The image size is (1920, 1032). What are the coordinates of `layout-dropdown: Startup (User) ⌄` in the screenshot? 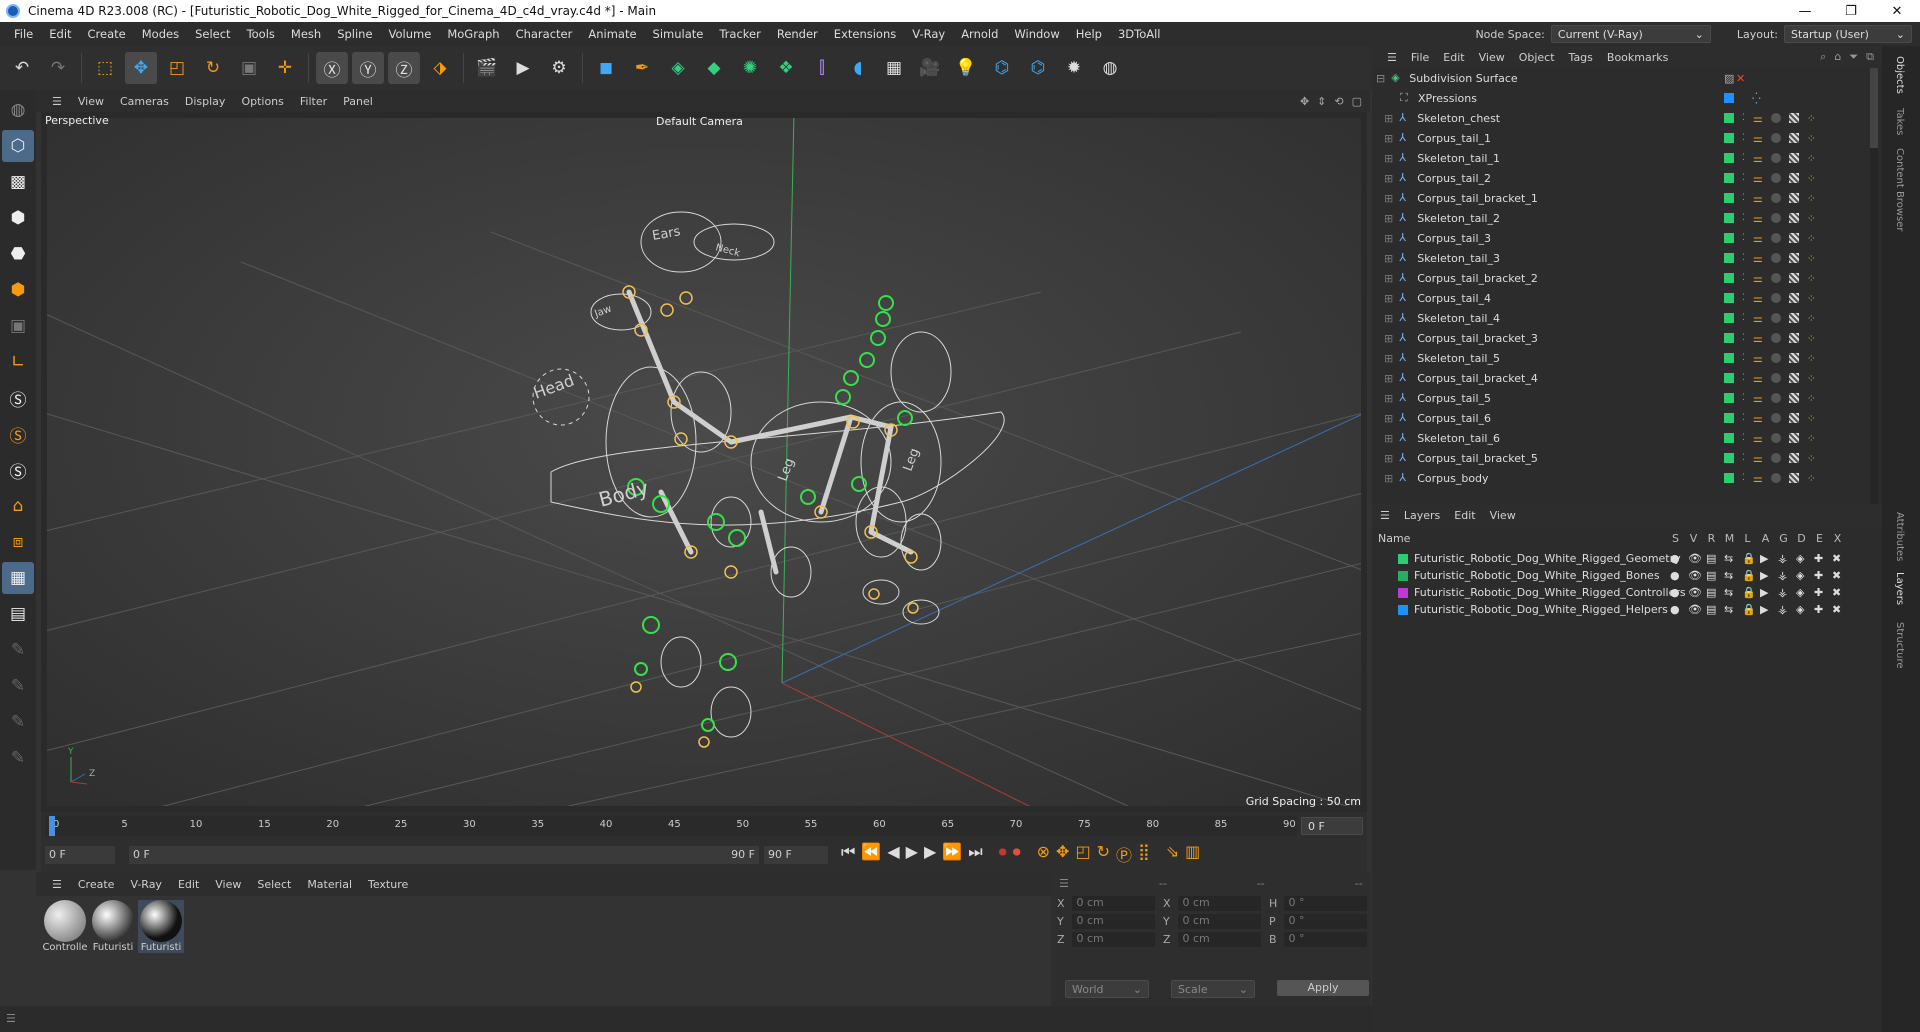 It's located at (1848, 34).